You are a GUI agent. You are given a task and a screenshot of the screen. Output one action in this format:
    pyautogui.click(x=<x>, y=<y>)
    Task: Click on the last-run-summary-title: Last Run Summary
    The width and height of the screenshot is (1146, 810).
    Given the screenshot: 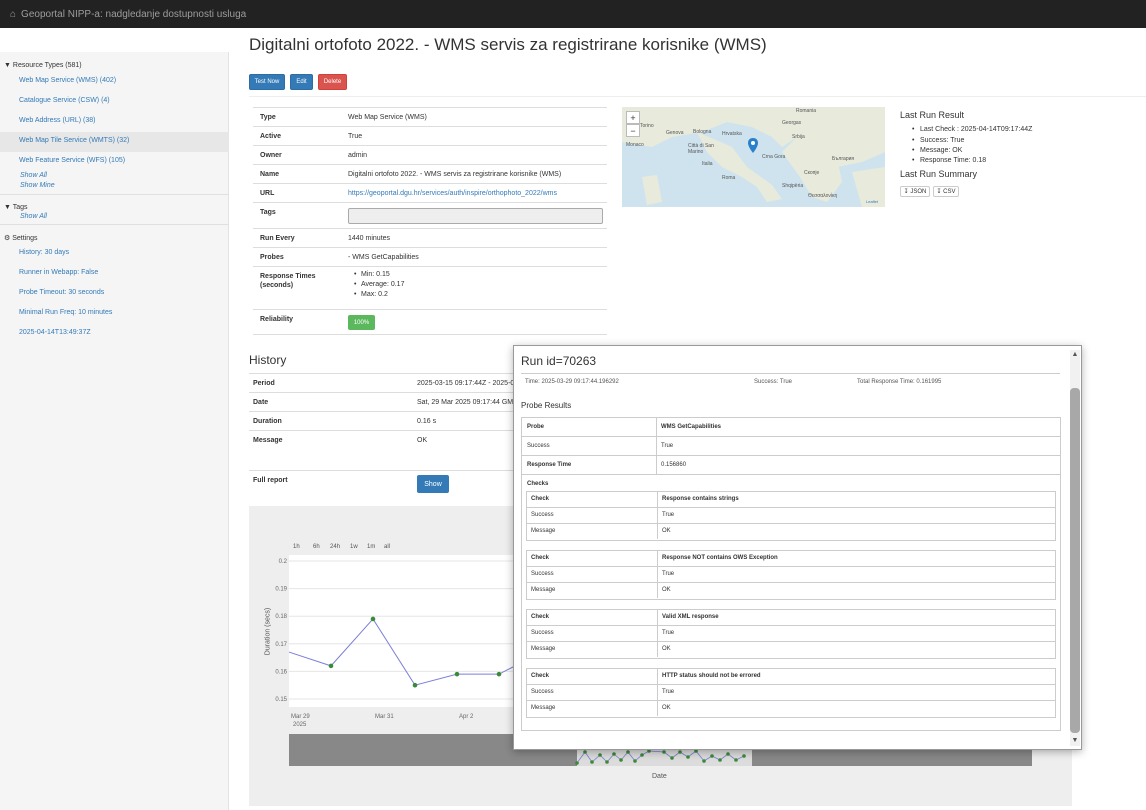 What is the action you would take?
    pyautogui.click(x=939, y=174)
    